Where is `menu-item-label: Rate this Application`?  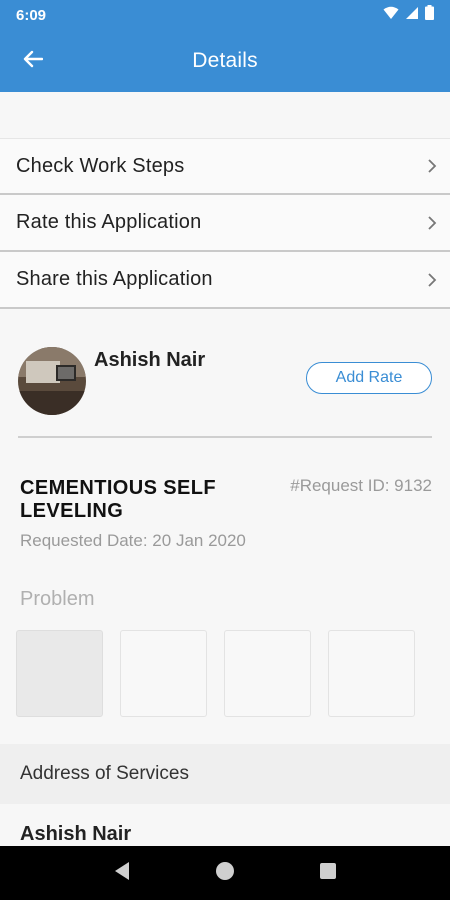
menu-item-label: Rate this Application is located at coordinates (109, 222).